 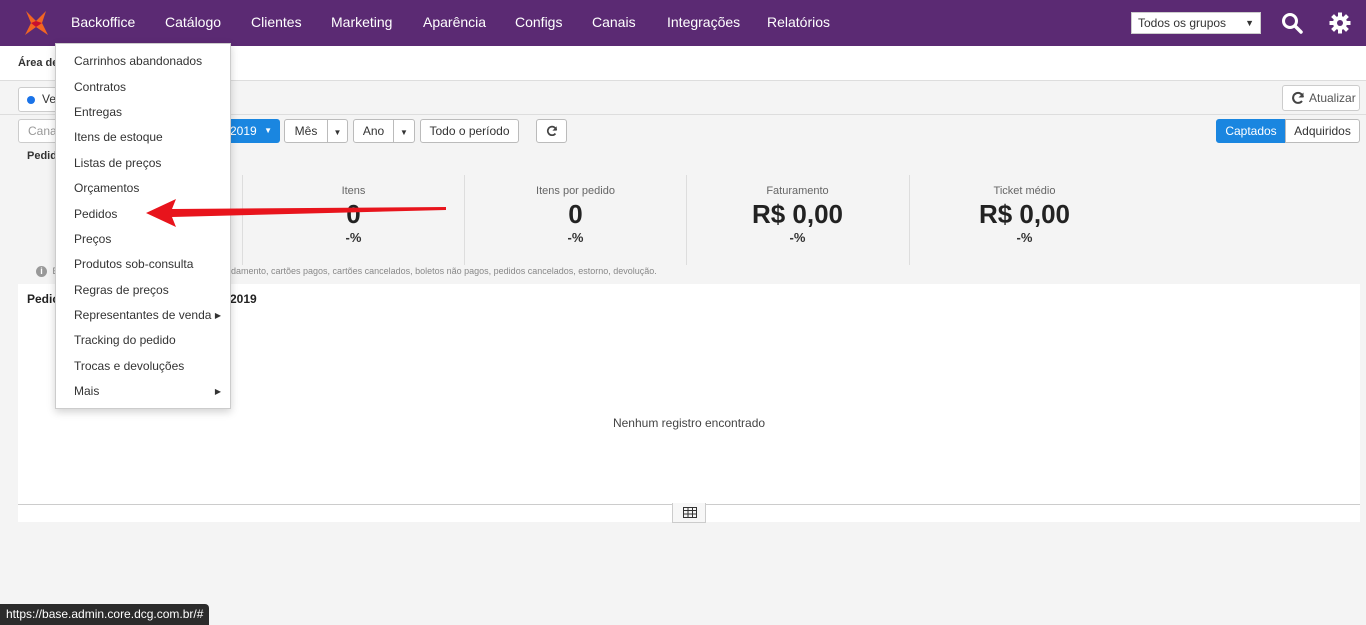 I want to click on group-select-value: Todos os grupos, so click(x=1182, y=23).